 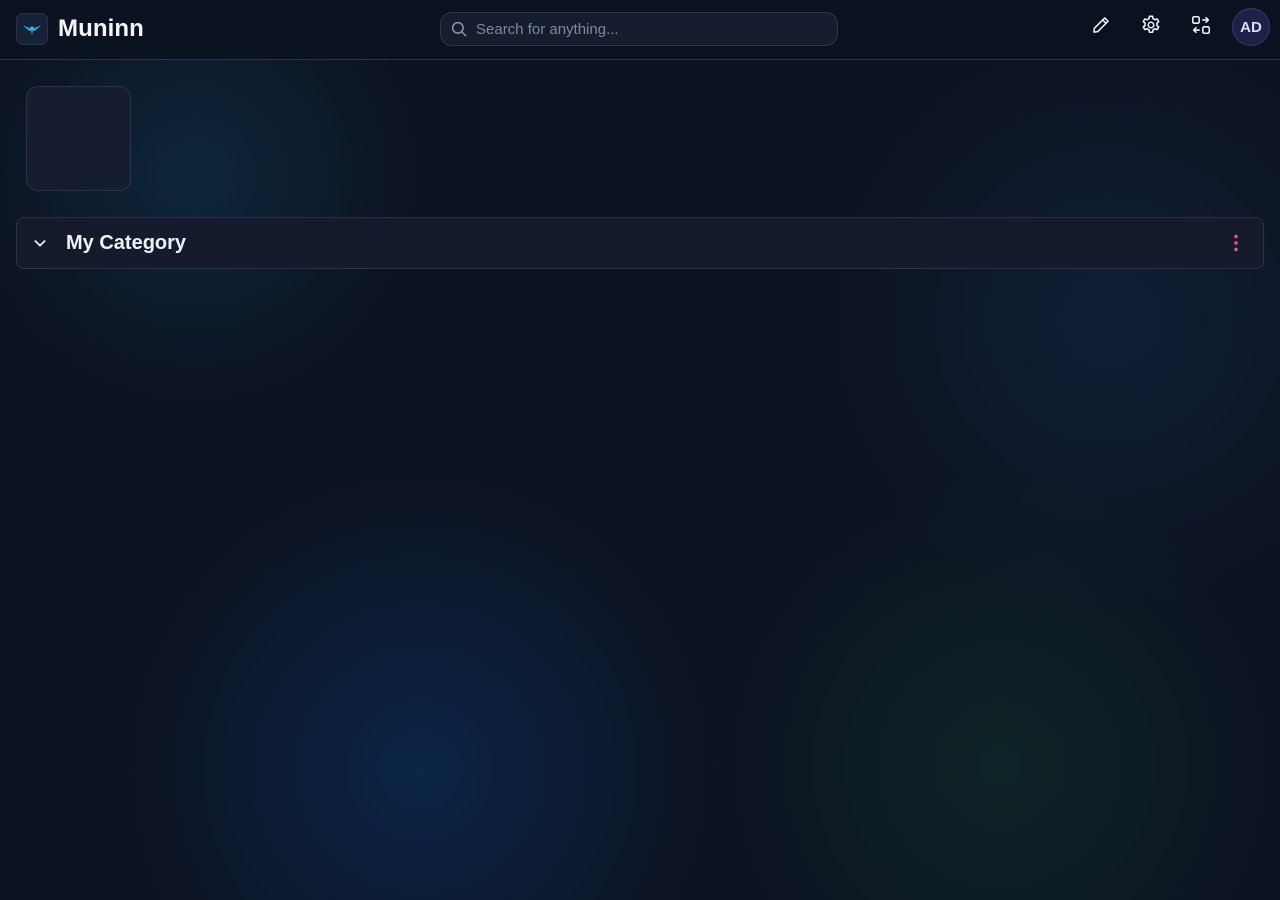 I want to click on user-avatar: AD, so click(x=1251, y=27).